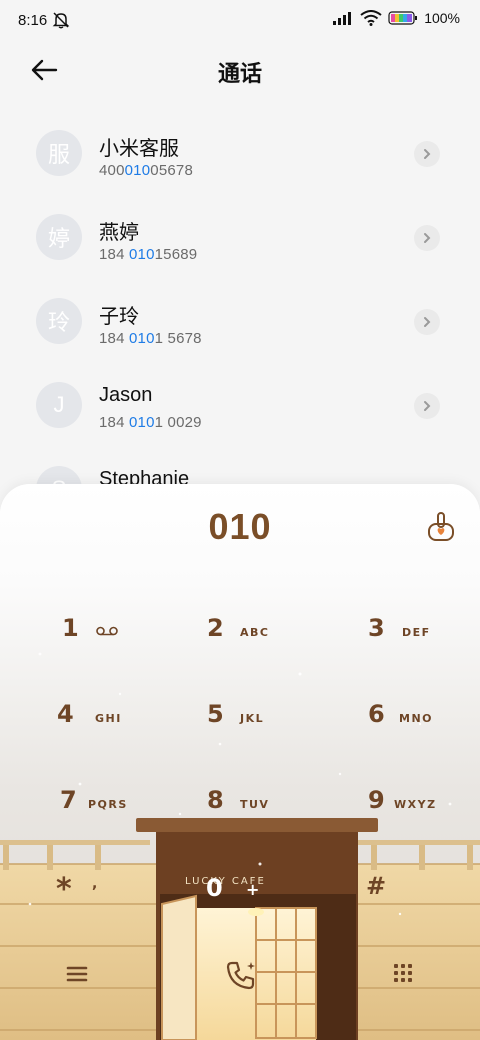 The image size is (480, 1040). Describe the element at coordinates (421, 900) in the screenshot. I see `key-hash: #` at that location.